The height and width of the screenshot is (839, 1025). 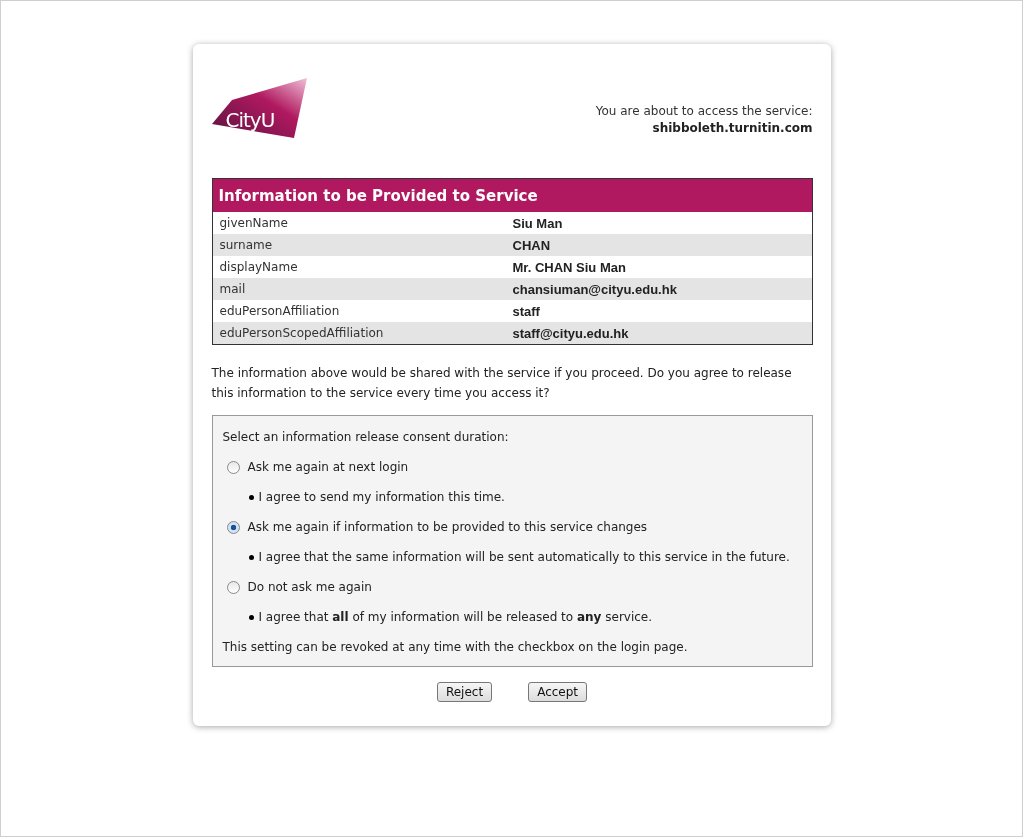 What do you see at coordinates (571, 333) in the screenshot?
I see `attribute-value: staff@cityu.edu.hk` at bounding box center [571, 333].